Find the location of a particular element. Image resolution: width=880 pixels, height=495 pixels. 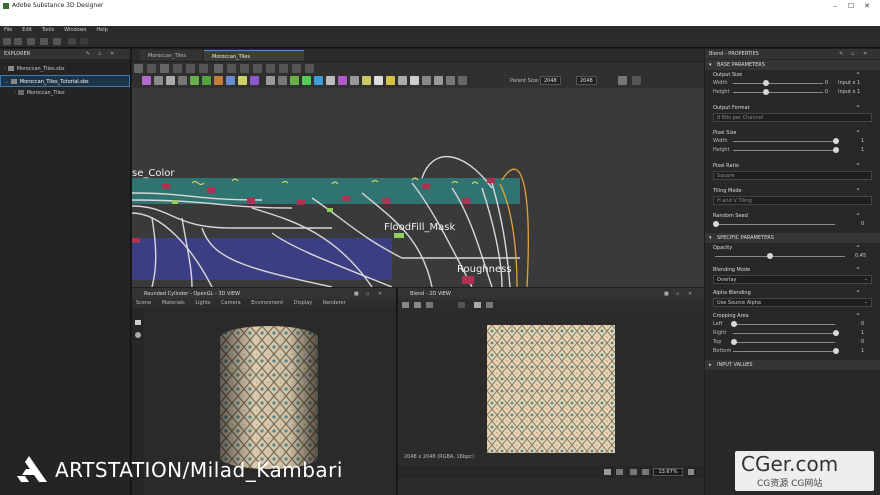

prop-mode: Input x 1 is located at coordinates (849, 92).